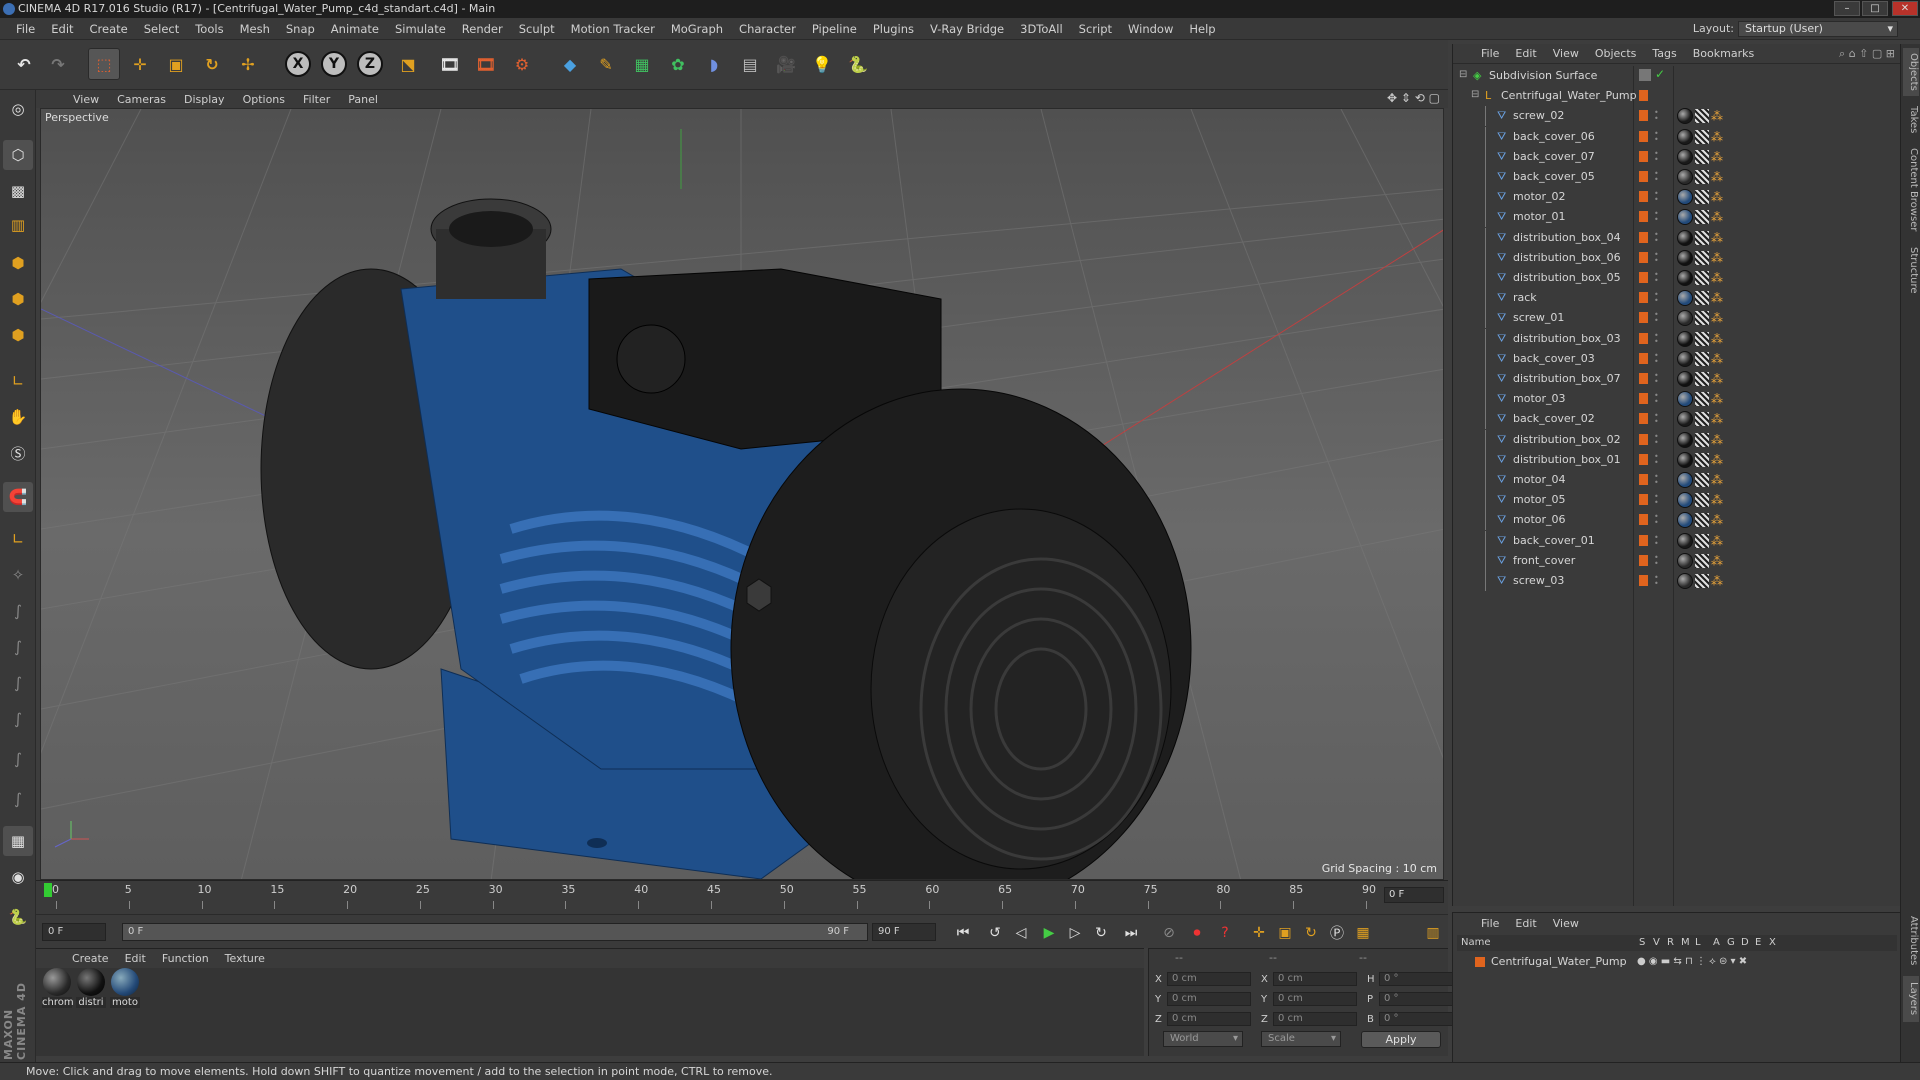 This screenshot has height=1080, width=1920. What do you see at coordinates (1677, 560) in the screenshot?
I see `object-row: ⛛ front_cover • • ⁂` at bounding box center [1677, 560].